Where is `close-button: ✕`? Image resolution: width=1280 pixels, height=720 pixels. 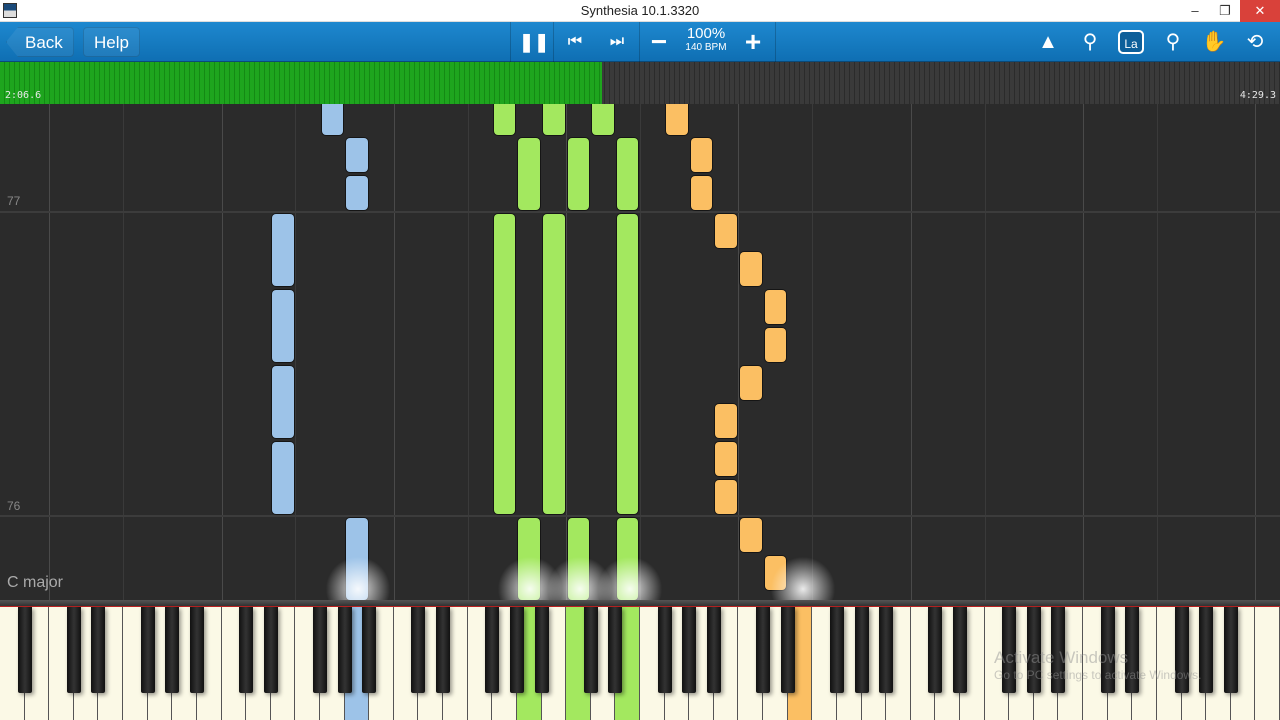 close-button: ✕ is located at coordinates (1260, 11).